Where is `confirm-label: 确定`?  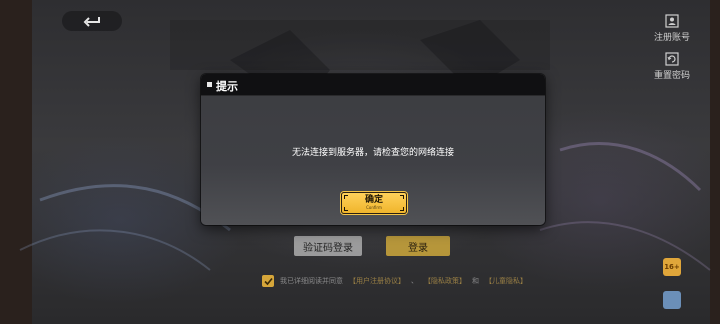 confirm-label: 确定 is located at coordinates (373, 200).